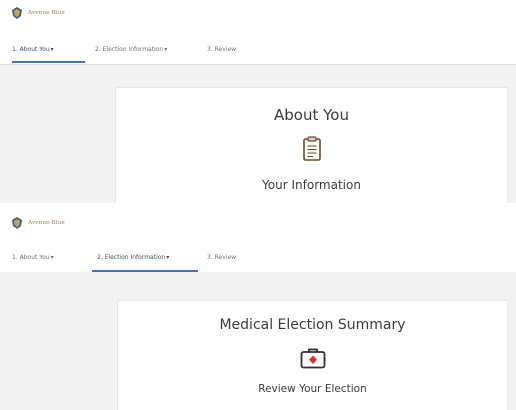 The height and width of the screenshot is (410, 516). Describe the element at coordinates (312, 358) in the screenshot. I see `medical-kit-icon` at that location.